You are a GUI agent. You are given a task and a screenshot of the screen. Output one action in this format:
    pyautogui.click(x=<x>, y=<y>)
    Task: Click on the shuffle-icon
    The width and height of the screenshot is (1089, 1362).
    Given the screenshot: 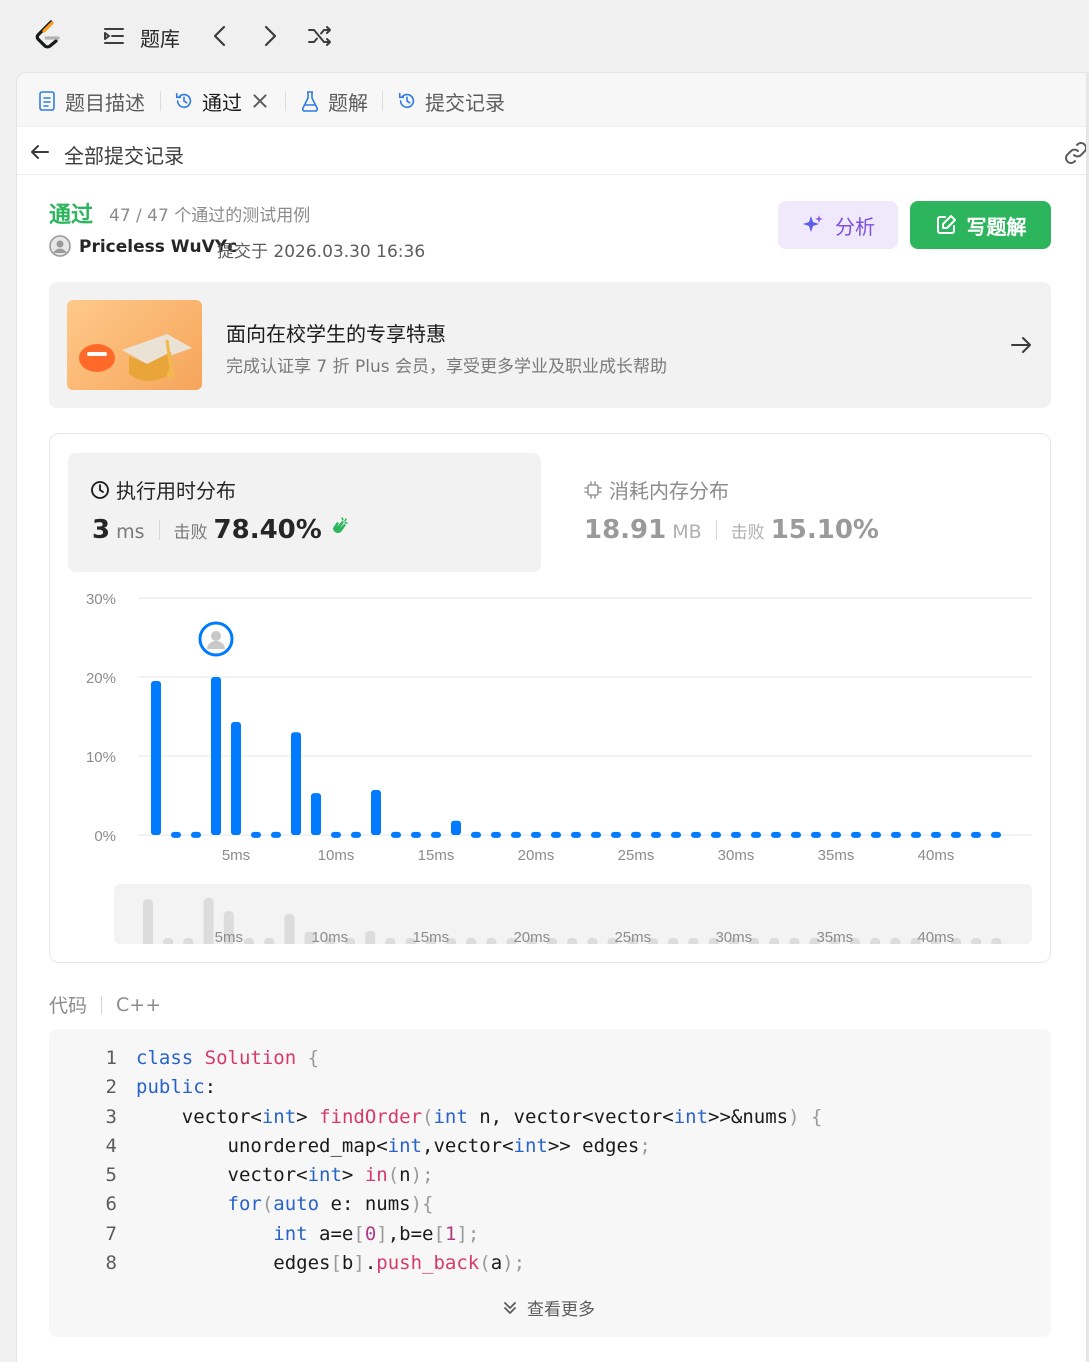 What is the action you would take?
    pyautogui.click(x=320, y=36)
    